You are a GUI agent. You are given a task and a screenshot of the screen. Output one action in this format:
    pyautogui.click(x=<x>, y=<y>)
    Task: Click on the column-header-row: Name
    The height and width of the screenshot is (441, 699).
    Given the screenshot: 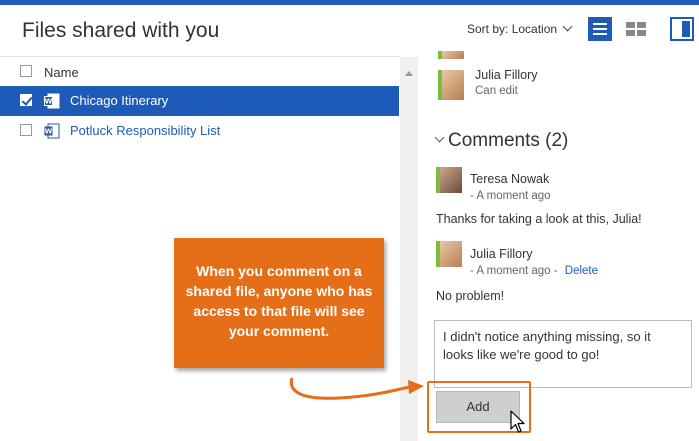 What is the action you would take?
    pyautogui.click(x=199, y=72)
    